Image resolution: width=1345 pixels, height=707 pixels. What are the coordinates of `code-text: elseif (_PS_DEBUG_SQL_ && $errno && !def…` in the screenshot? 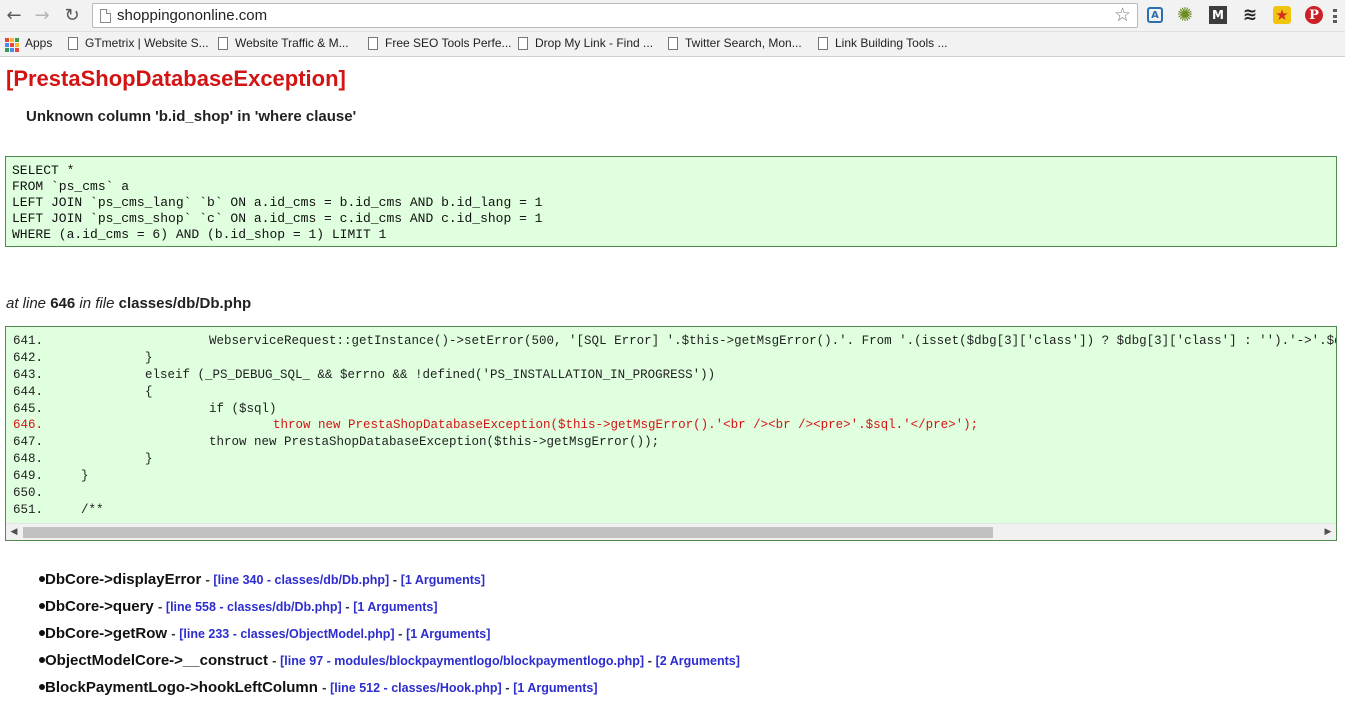 It's located at (430, 374).